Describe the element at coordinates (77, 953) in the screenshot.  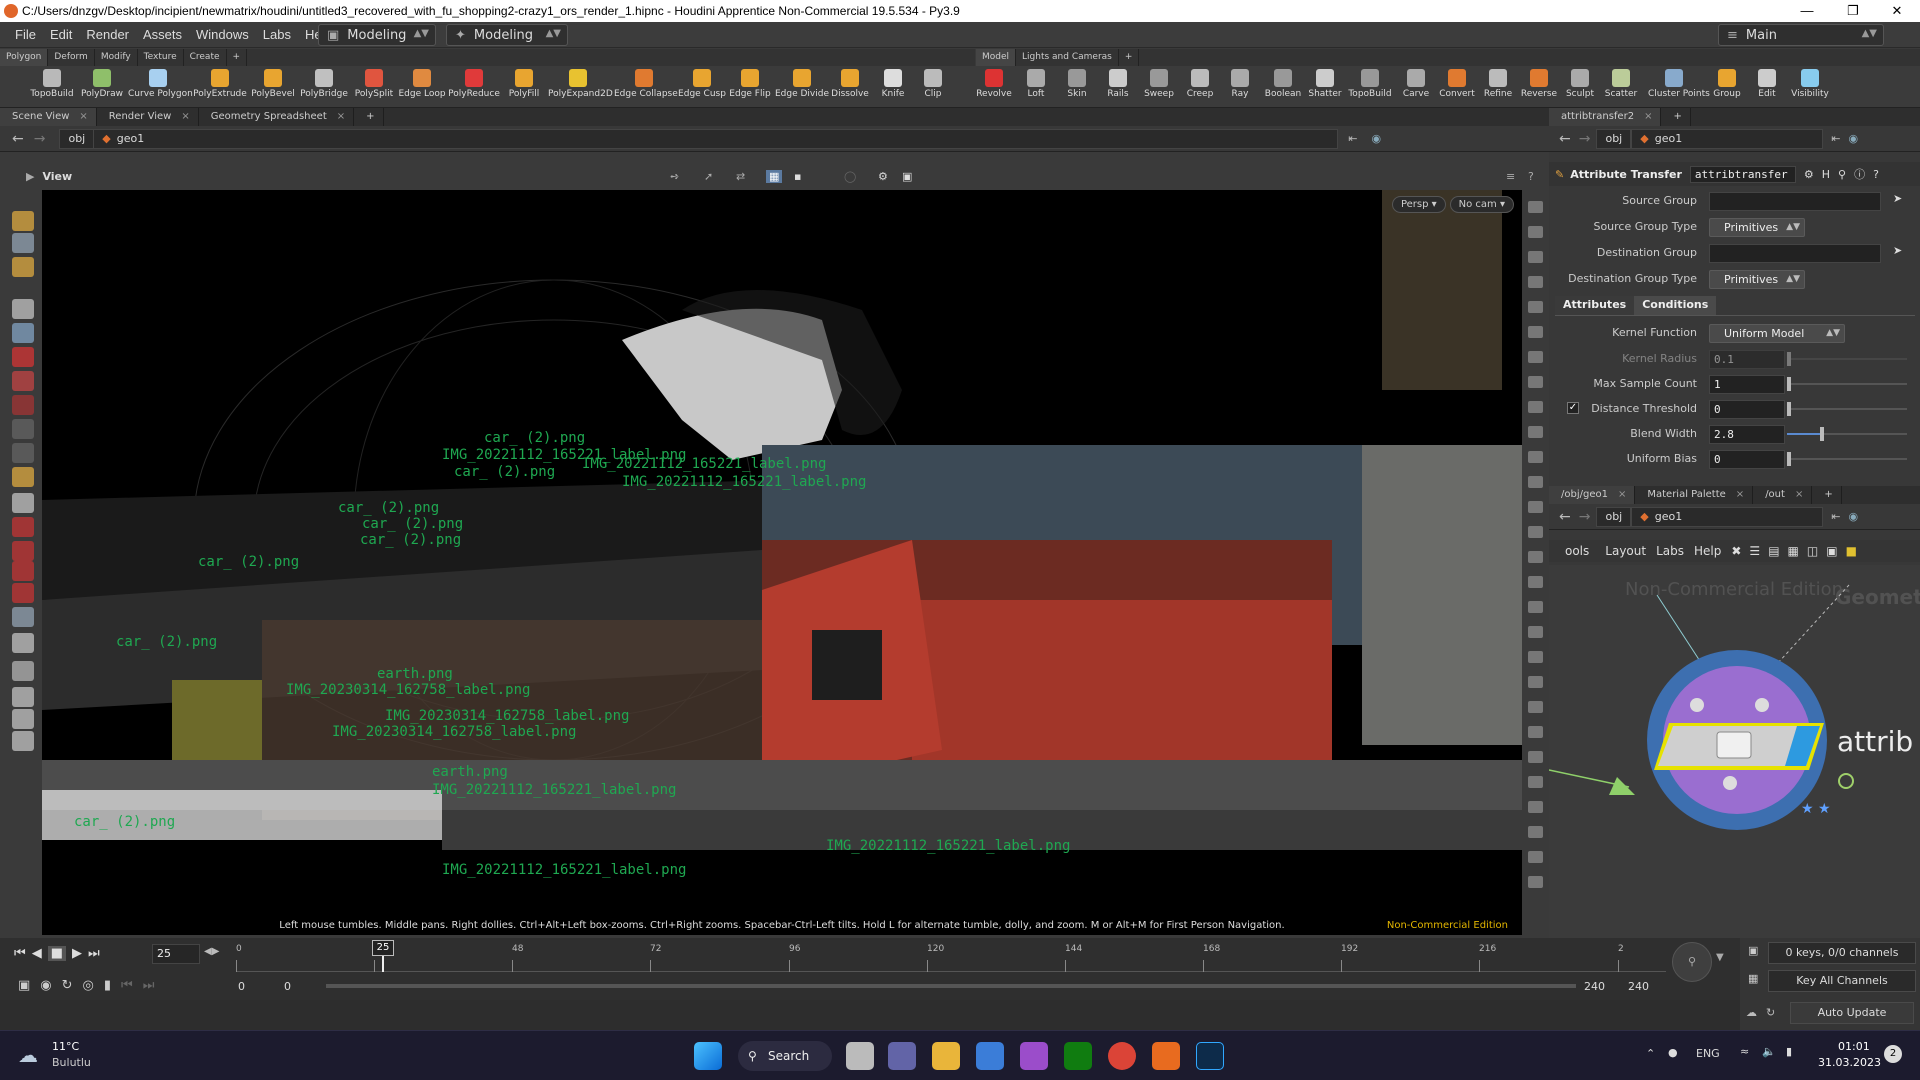
I see `play-icon: ▶` at that location.